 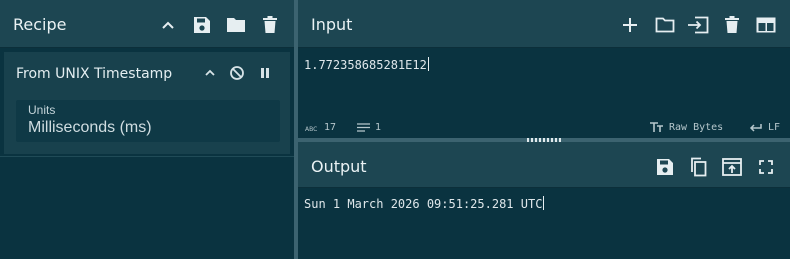 I want to click on output-title: Output, so click(x=339, y=166).